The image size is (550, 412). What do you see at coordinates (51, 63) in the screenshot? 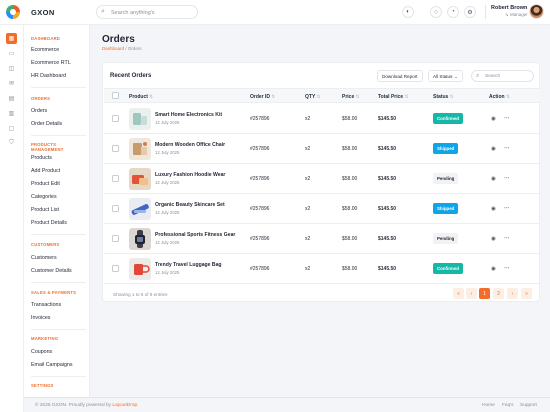
I see `sidebar-item-ecommerce-rtl: Ecommerce RTL` at bounding box center [51, 63].